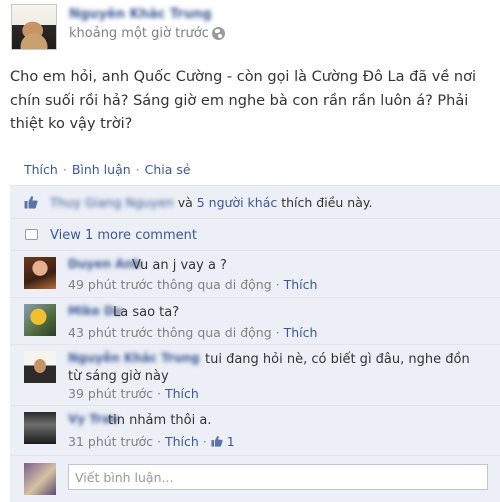 This screenshot has height=502, width=500. Describe the element at coordinates (105, 264) in the screenshot. I see `commenter-name: Duyen Anh` at that location.